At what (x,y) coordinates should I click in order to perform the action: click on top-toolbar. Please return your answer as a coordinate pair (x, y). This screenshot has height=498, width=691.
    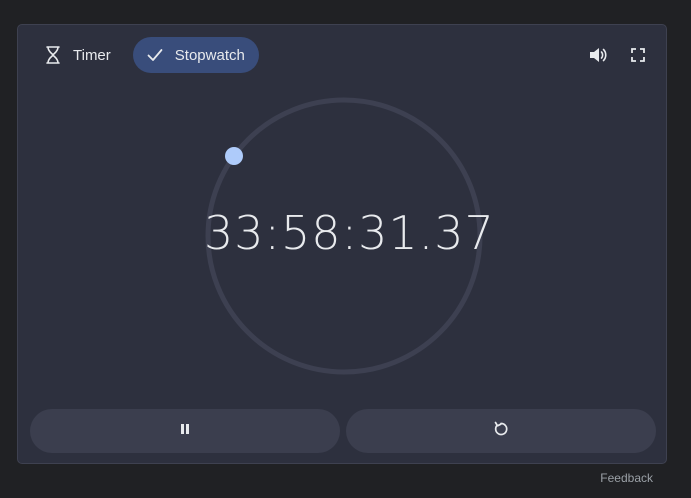
    Looking at the image, I should click on (618, 55).